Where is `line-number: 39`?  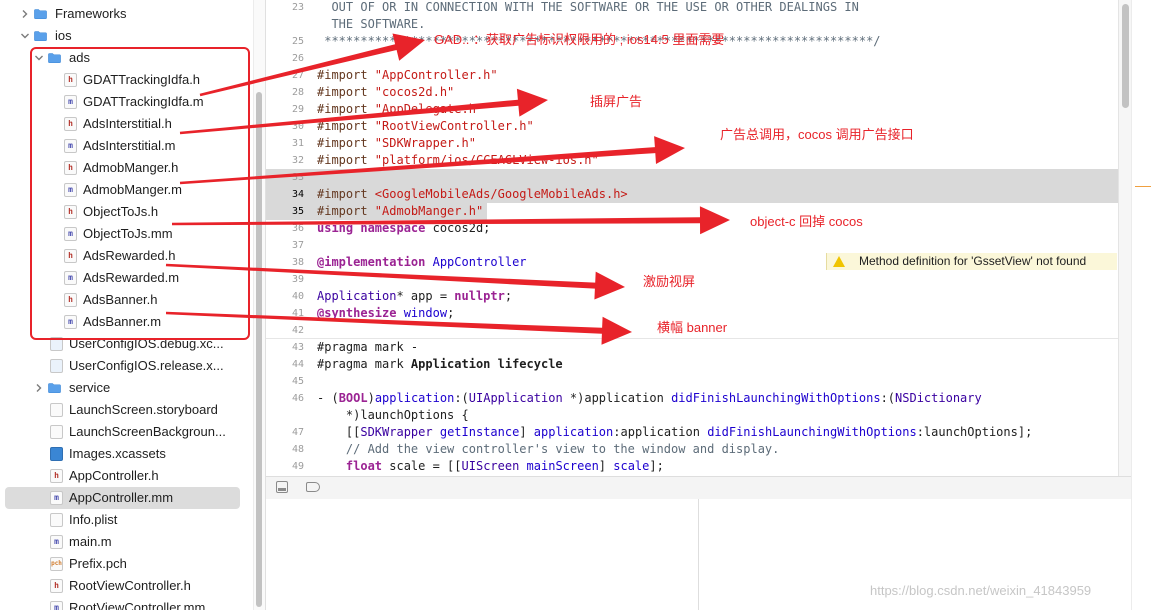
line-number: 39 is located at coordinates (297, 279).